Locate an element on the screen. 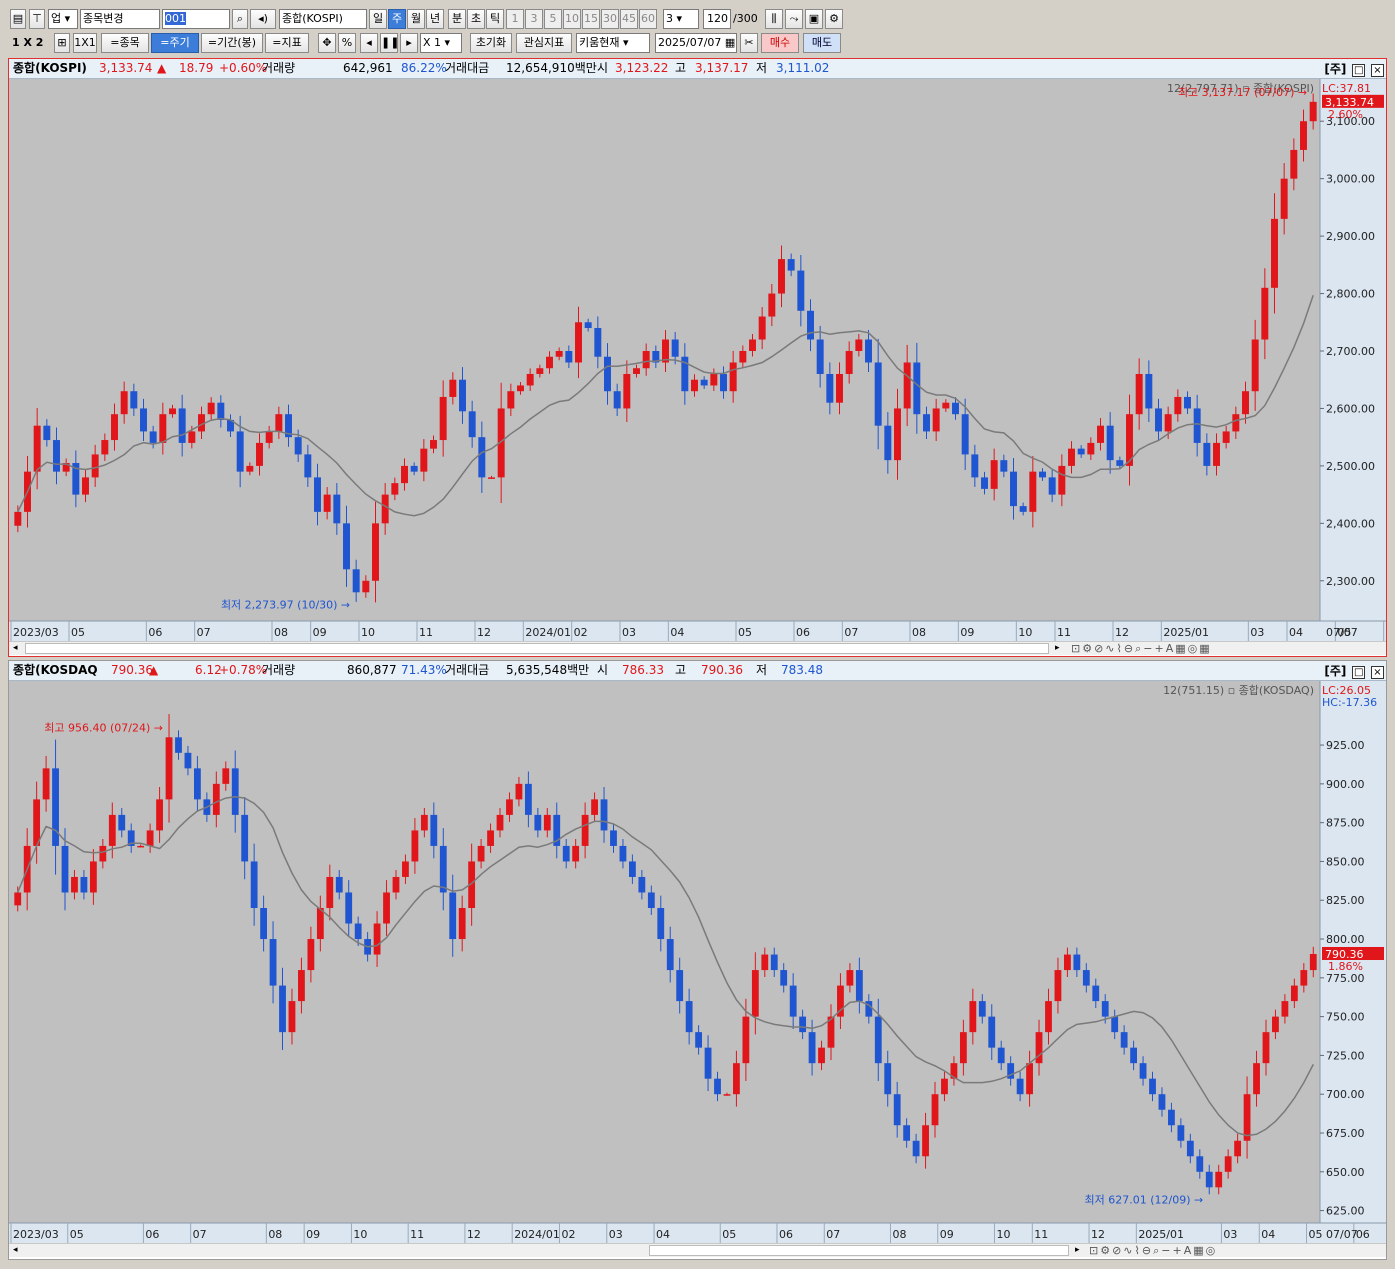 The height and width of the screenshot is (1269, 1395). scissors-icon: ✂ is located at coordinates (749, 43).